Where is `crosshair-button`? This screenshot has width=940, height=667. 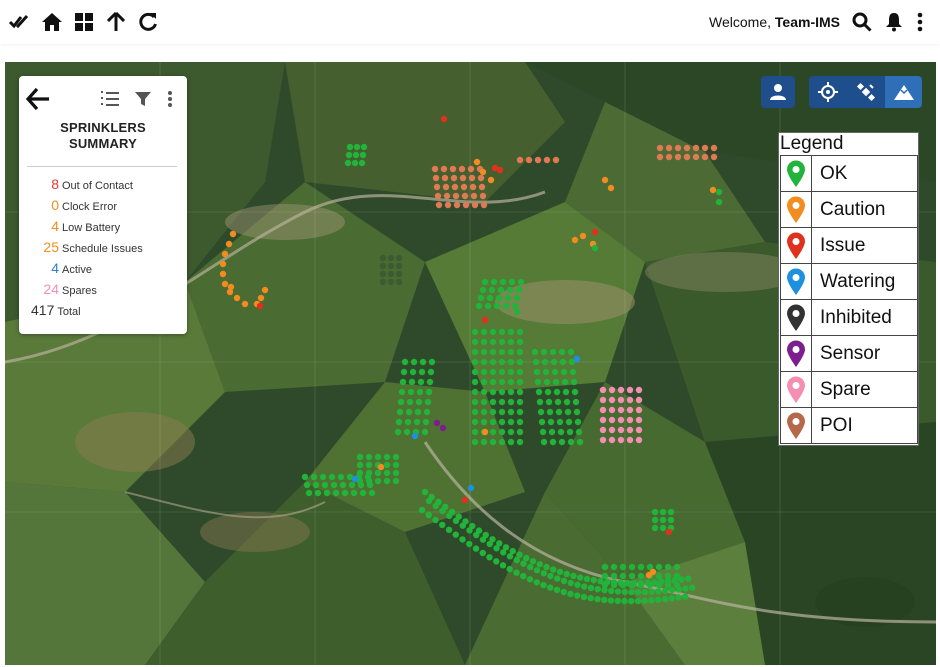 crosshair-button is located at coordinates (827, 92).